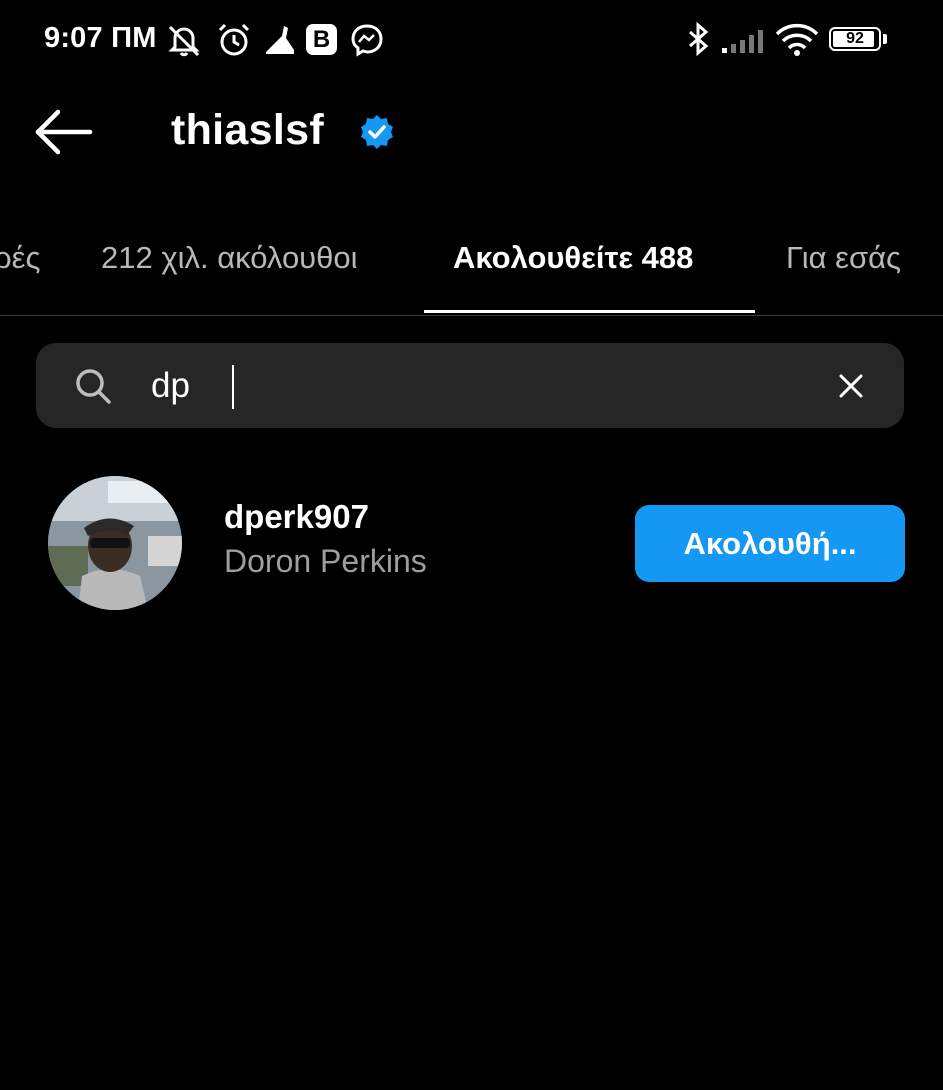 The image size is (943, 1090). Describe the element at coordinates (573, 258) in the screenshot. I see `tab-following: Ακολουθείτε 488` at that location.